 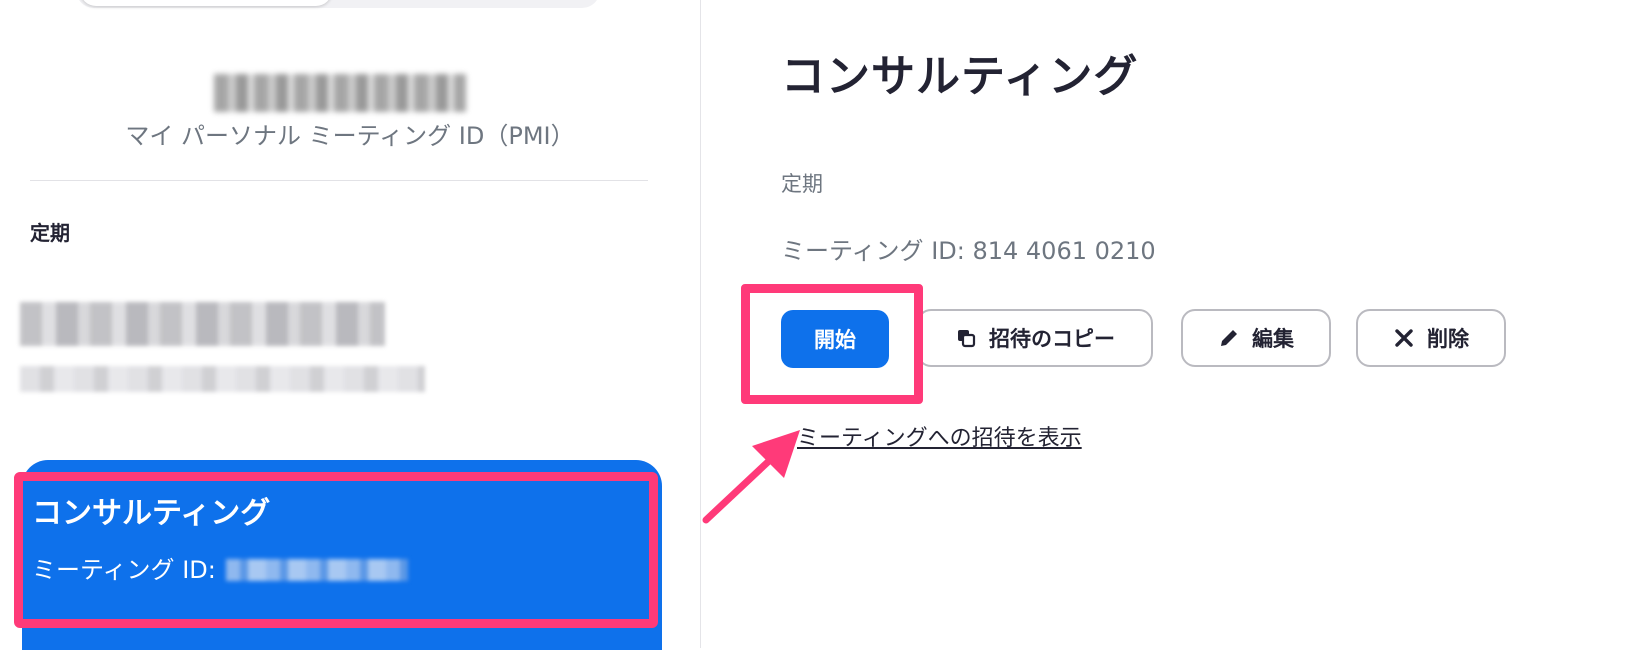 What do you see at coordinates (832, 344) in the screenshot?
I see `annotation-highlight-start` at bounding box center [832, 344].